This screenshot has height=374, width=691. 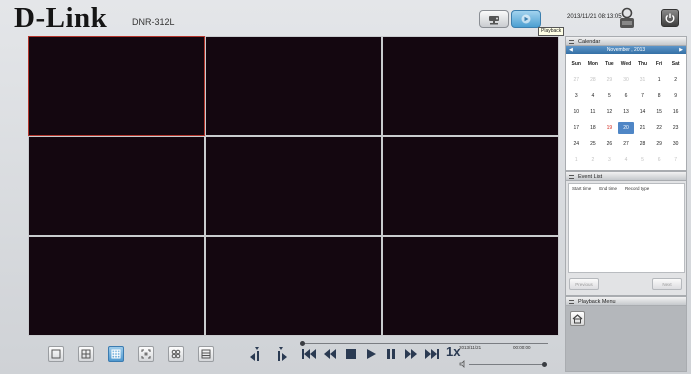 What do you see at coordinates (576, 112) in the screenshot?
I see `calendar-day: 10` at bounding box center [576, 112].